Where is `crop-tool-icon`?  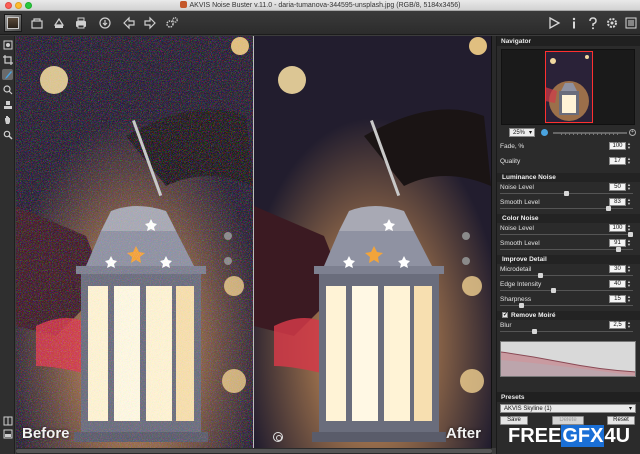 crop-tool-icon is located at coordinates (7, 59).